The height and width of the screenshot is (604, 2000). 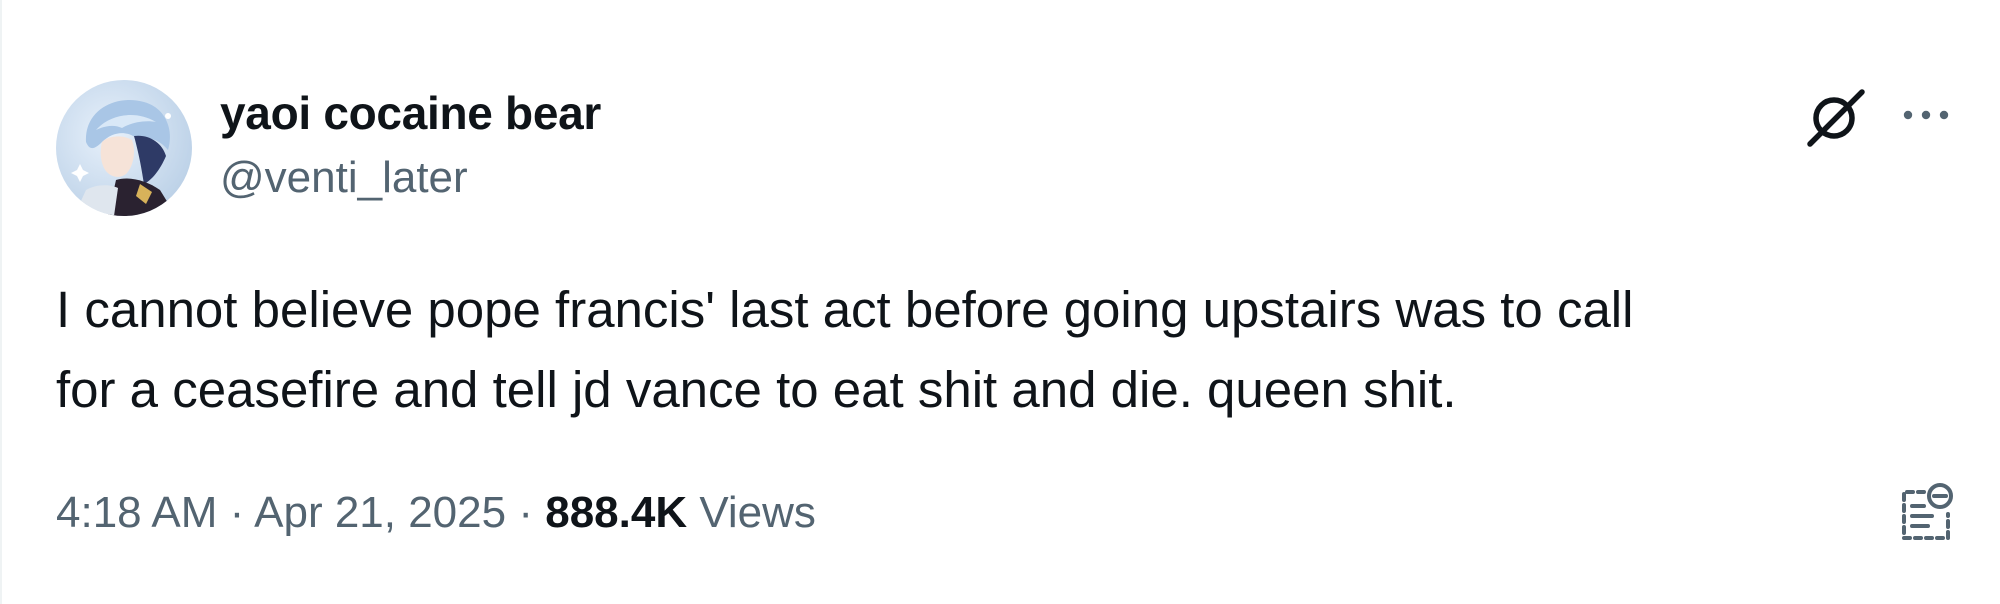 I want to click on more-horizontal-icon, so click(x=1928, y=115).